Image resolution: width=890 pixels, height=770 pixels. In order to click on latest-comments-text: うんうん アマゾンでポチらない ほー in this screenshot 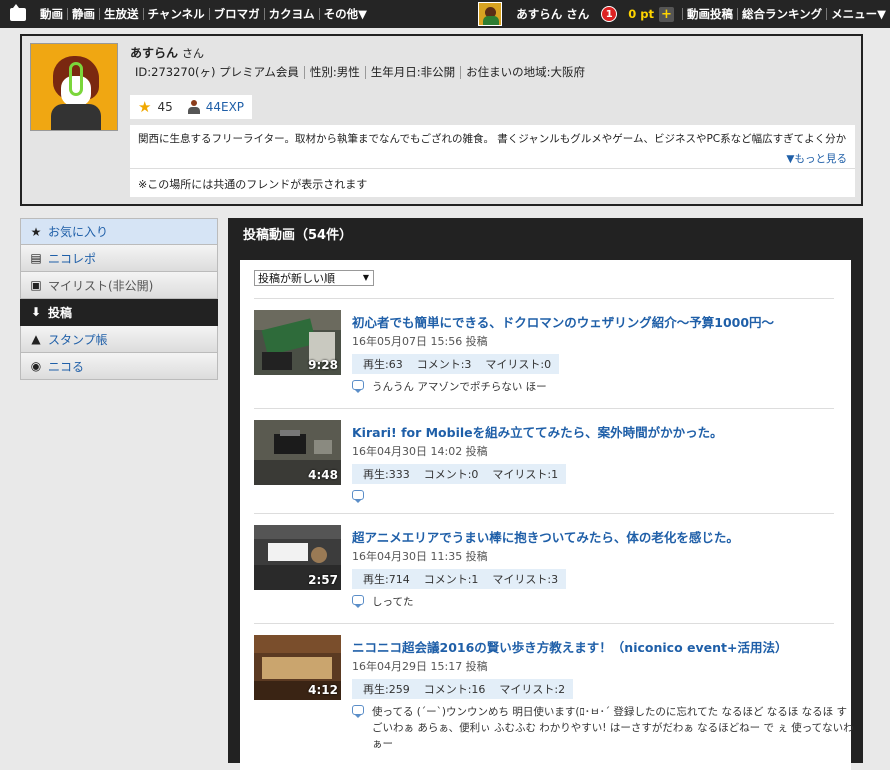, I will do `click(459, 387)`.